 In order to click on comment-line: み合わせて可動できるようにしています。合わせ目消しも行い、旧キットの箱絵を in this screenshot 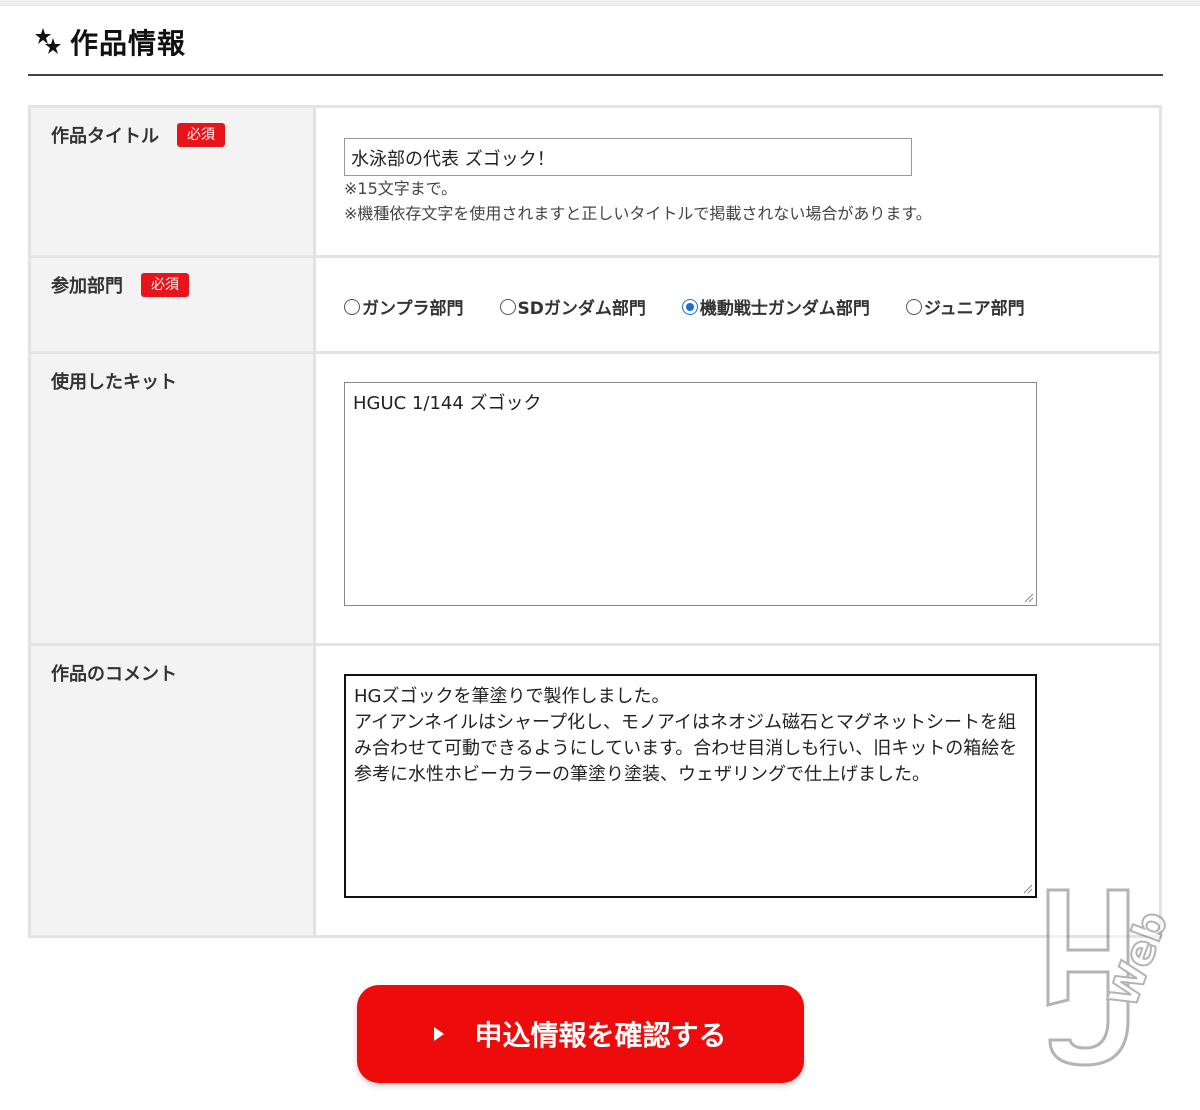, I will do `click(686, 748)`.